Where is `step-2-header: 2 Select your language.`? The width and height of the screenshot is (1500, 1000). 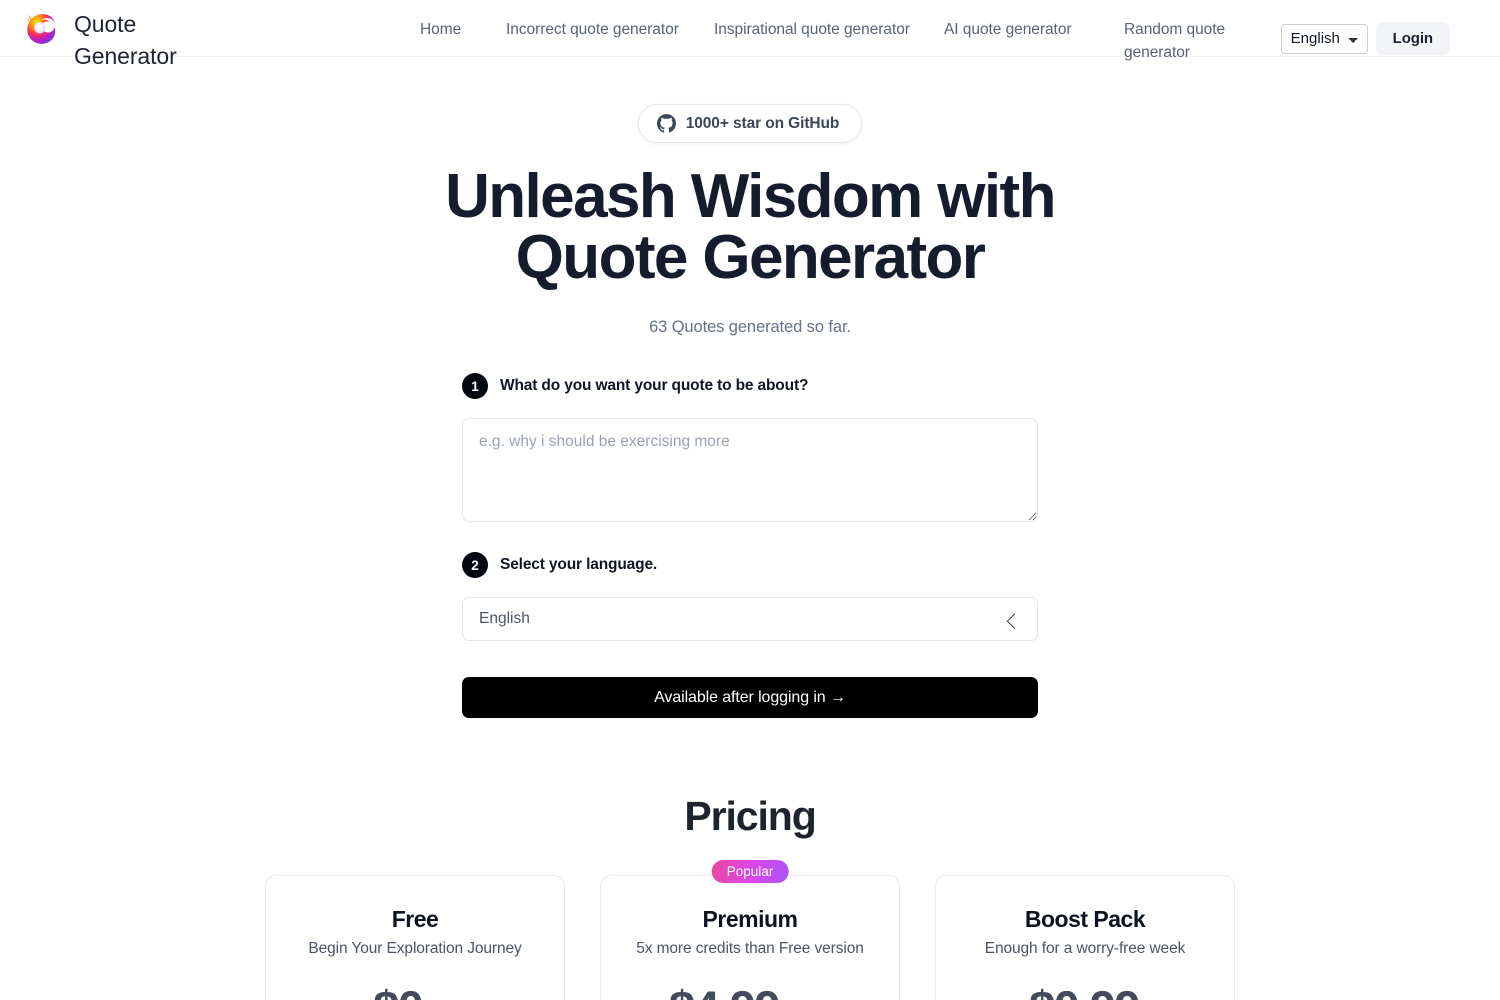
step-2-header: 2 Select your language. is located at coordinates (750, 565).